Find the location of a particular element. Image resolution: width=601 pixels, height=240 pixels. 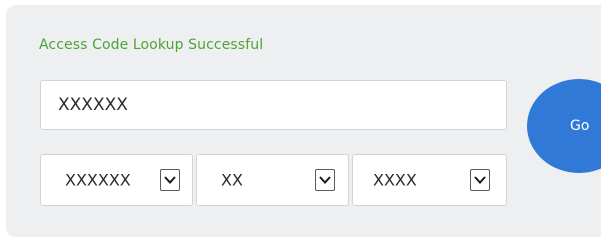

select-second-value: XX is located at coordinates (232, 180).